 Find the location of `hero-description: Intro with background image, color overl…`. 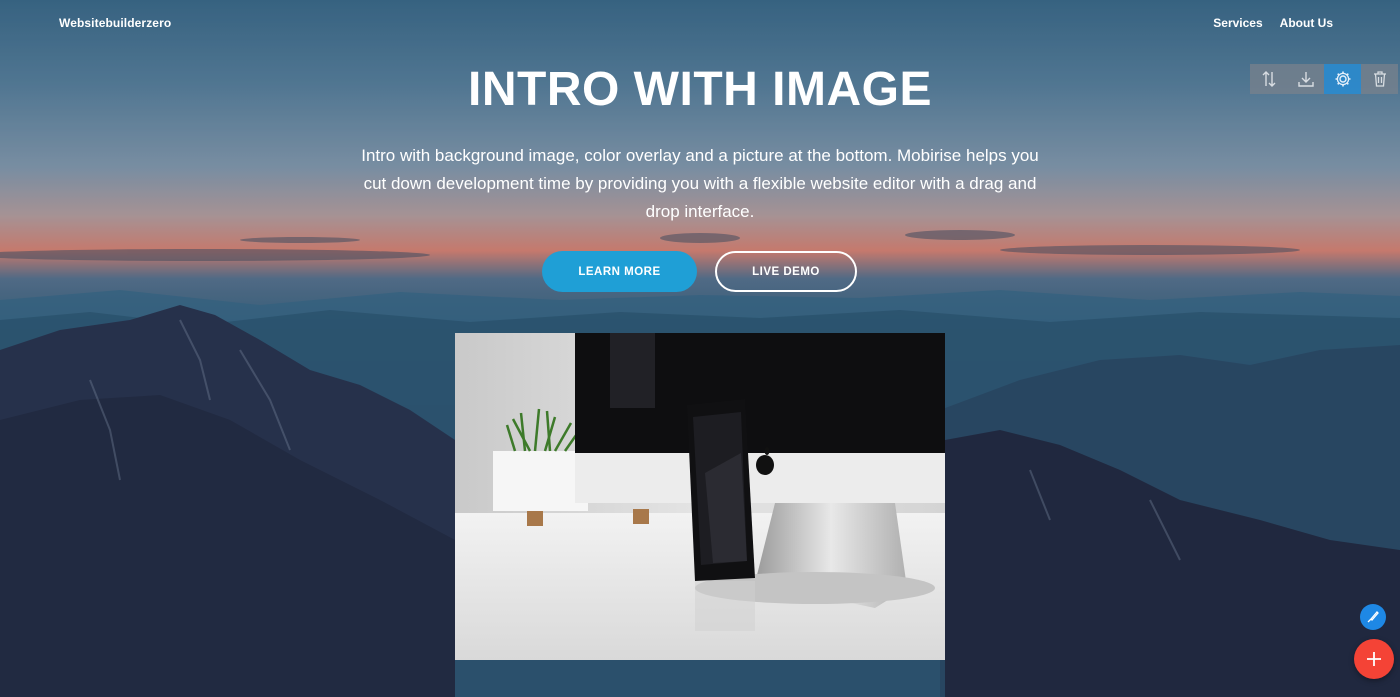

hero-description: Intro with background image, color overl… is located at coordinates (700, 183).